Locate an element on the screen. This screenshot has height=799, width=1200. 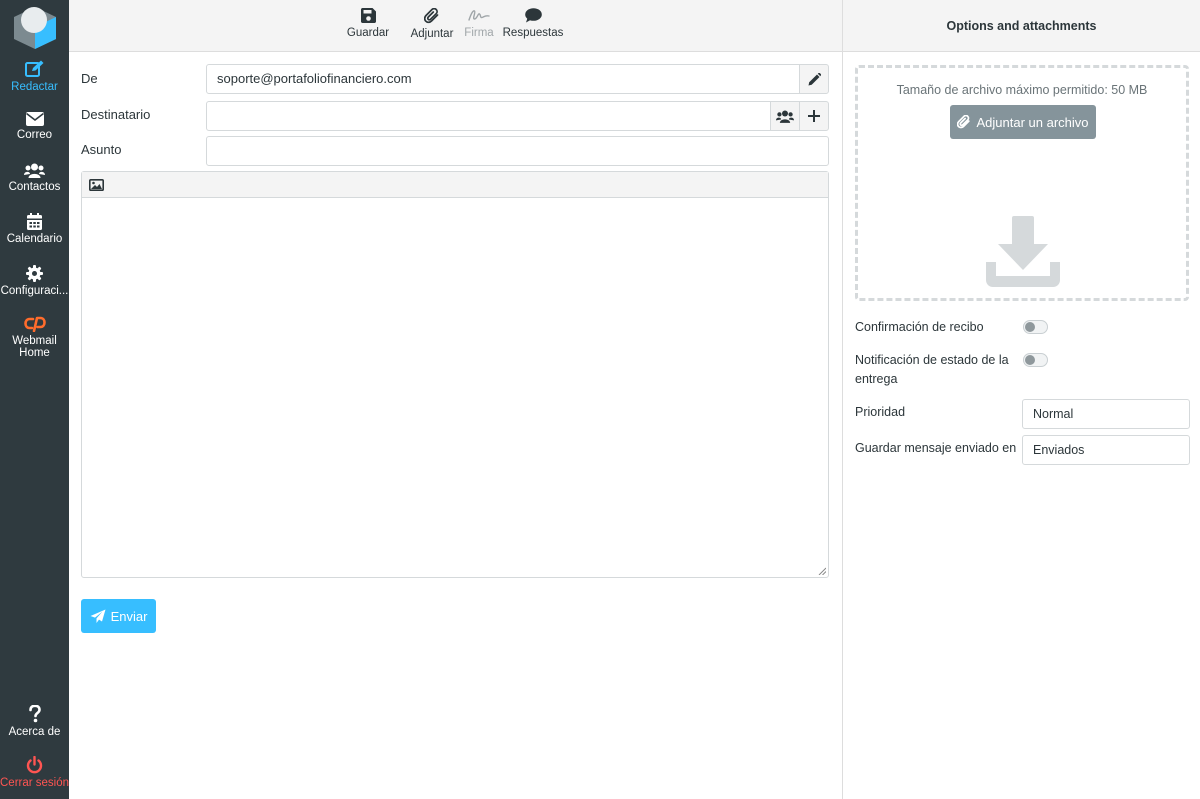
subject-label: Asunto is located at coordinates (101, 149).